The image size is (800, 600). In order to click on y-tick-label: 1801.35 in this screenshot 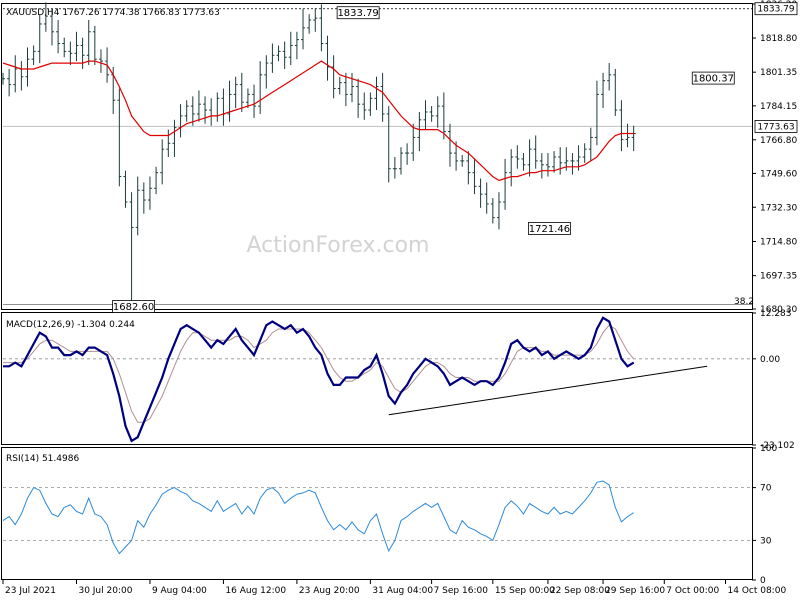, I will do `click(778, 73)`.